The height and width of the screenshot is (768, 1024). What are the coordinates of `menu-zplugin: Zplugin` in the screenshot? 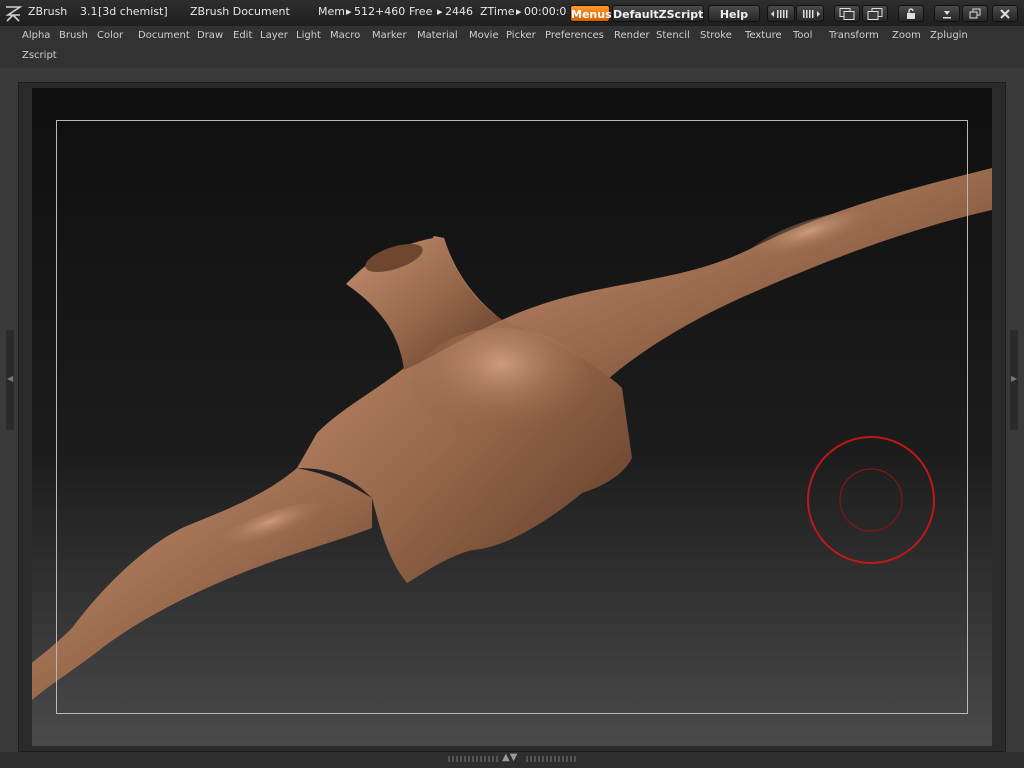 It's located at (949, 35).